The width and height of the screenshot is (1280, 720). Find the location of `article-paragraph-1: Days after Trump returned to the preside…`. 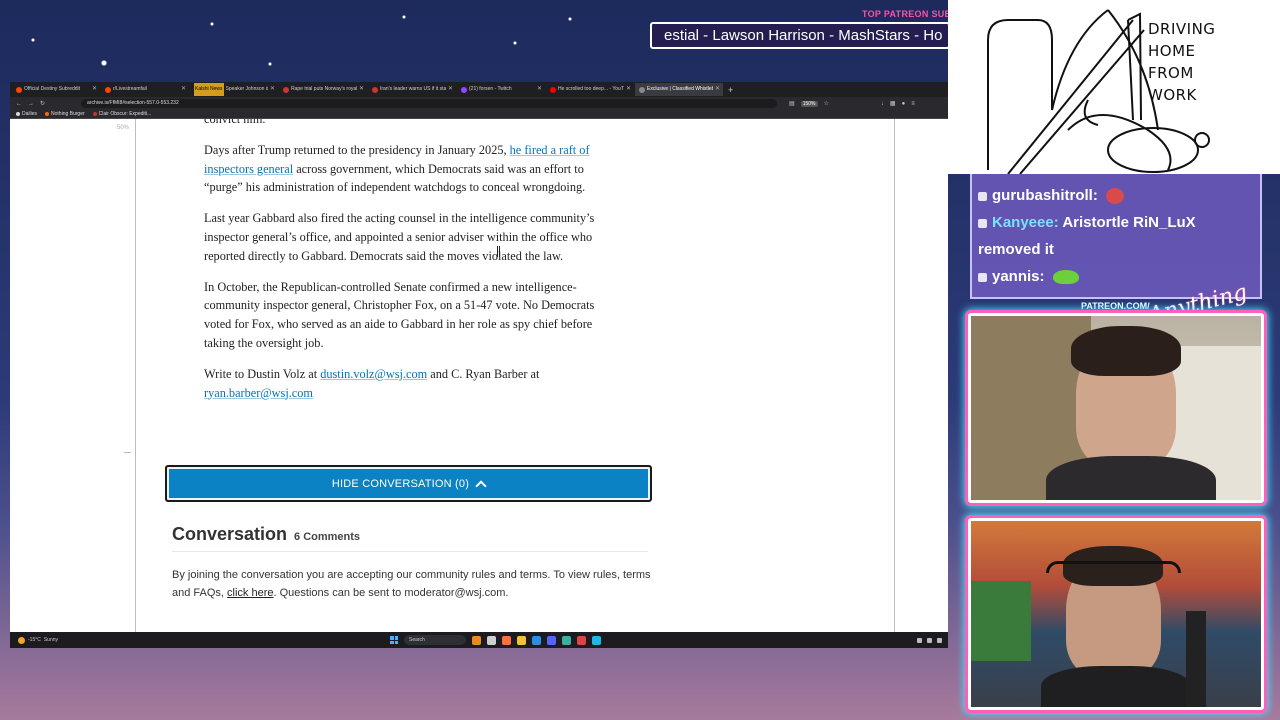

article-paragraph-1: Days after Trump returned to the preside… is located at coordinates (397, 168).